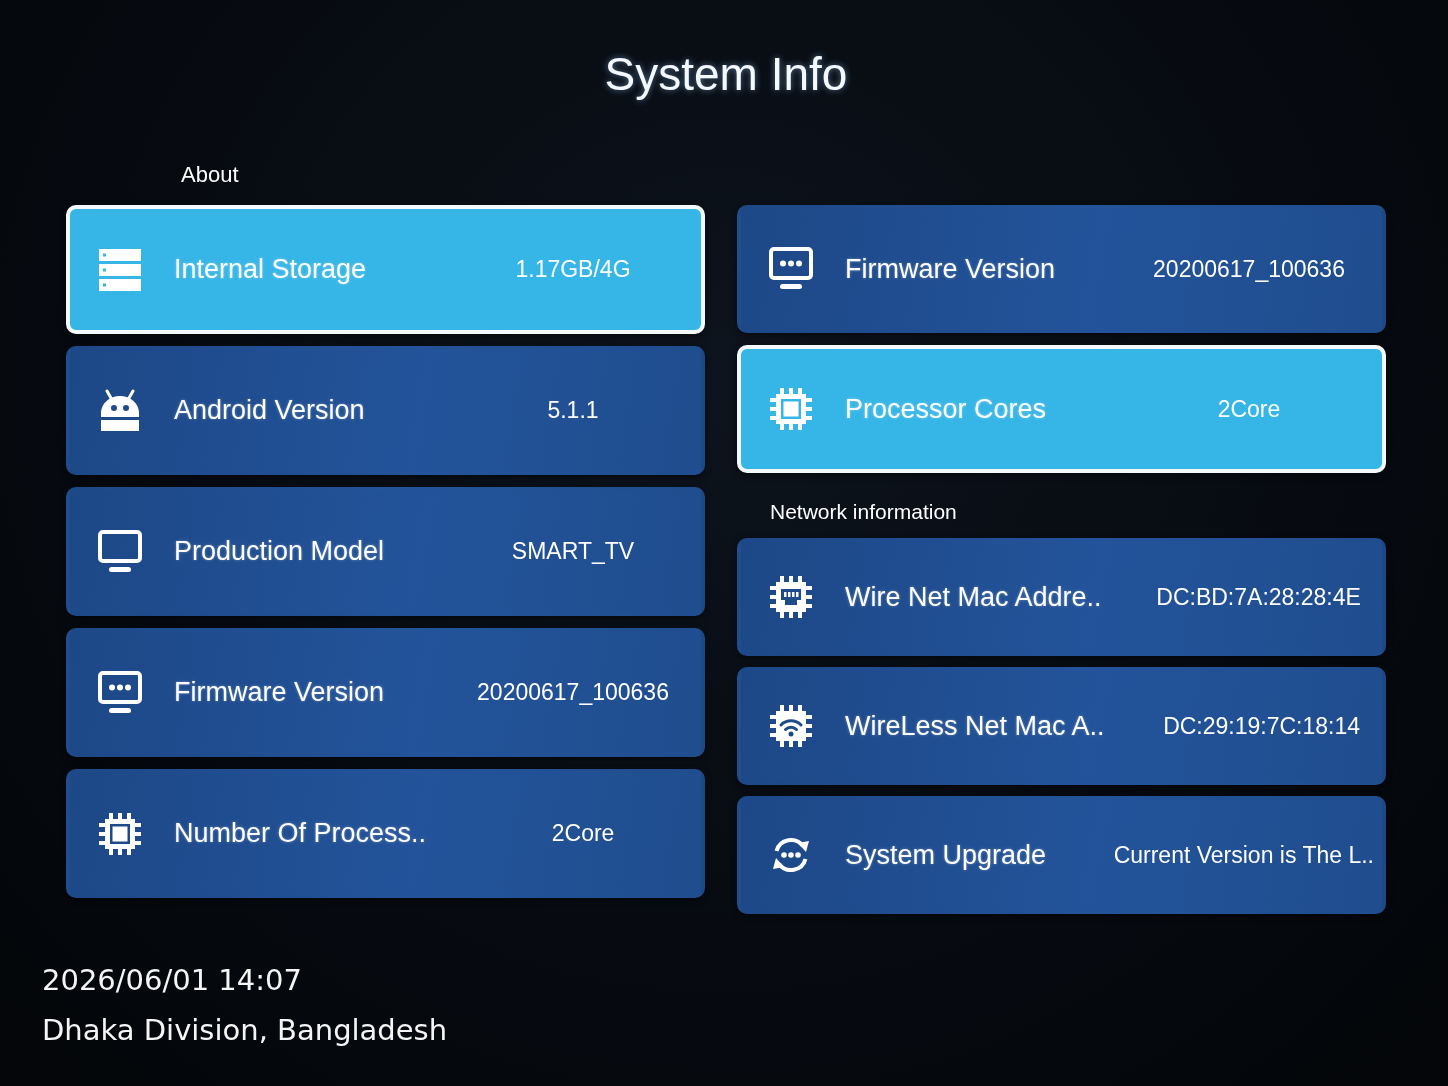 This screenshot has height=1086, width=1448. What do you see at coordinates (120, 410) in the screenshot?
I see `robot-icon` at bounding box center [120, 410].